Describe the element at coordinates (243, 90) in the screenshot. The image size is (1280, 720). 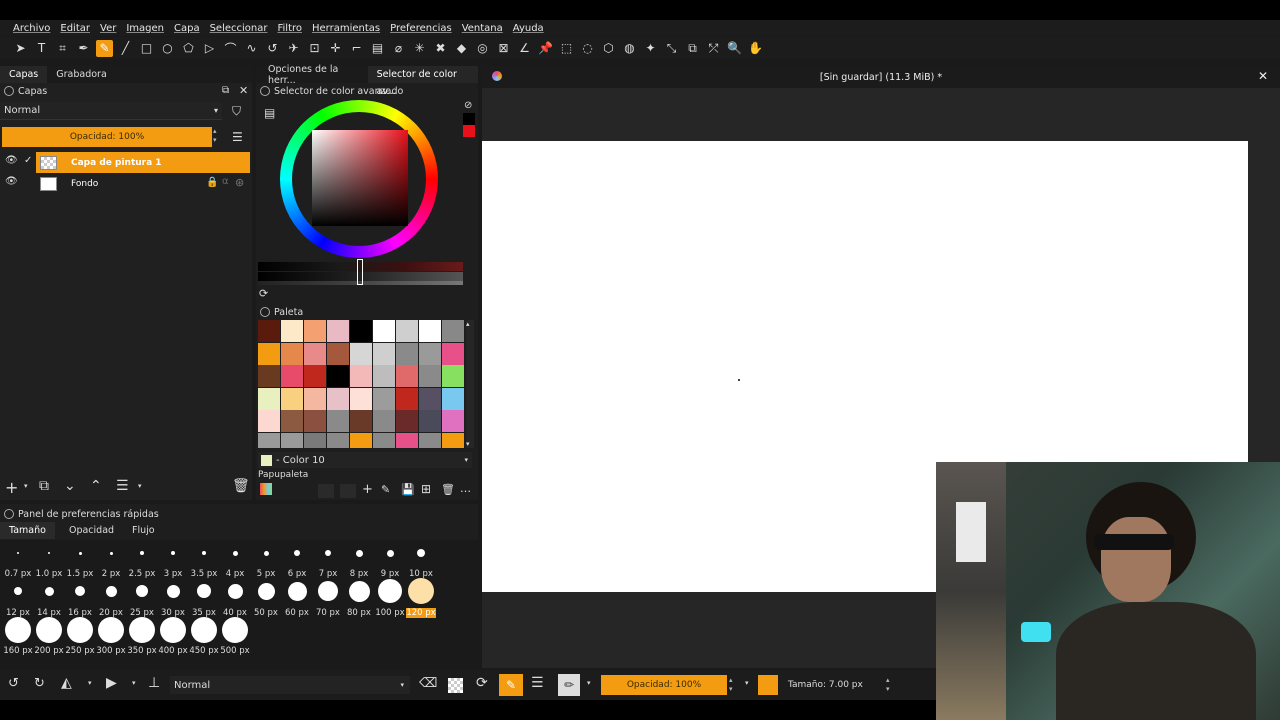
I see `close-docker-icon: ✕` at that location.